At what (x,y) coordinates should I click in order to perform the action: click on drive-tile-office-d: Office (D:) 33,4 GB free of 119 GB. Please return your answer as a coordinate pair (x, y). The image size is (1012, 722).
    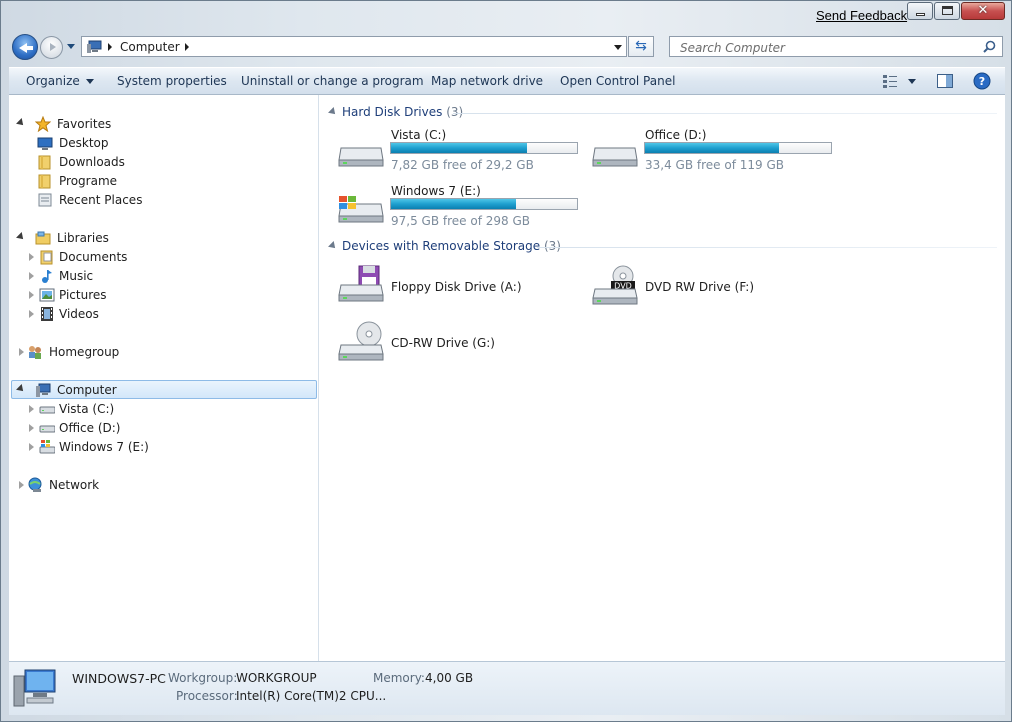
    Looking at the image, I should click on (716, 150).